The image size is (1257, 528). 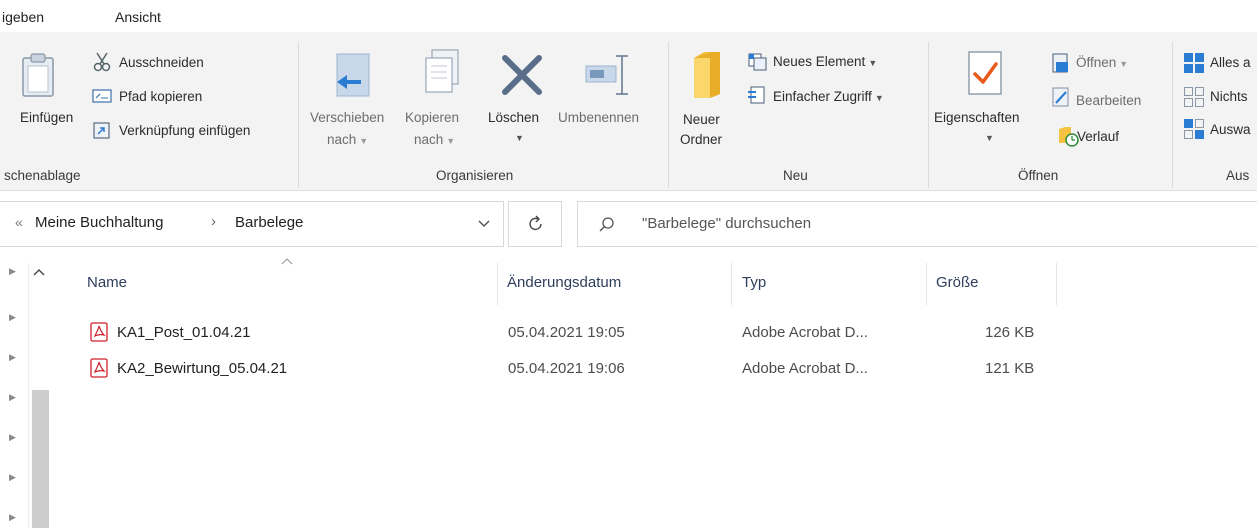 What do you see at coordinates (269, 222) in the screenshot?
I see `breadcrumb-item: Barbelege` at bounding box center [269, 222].